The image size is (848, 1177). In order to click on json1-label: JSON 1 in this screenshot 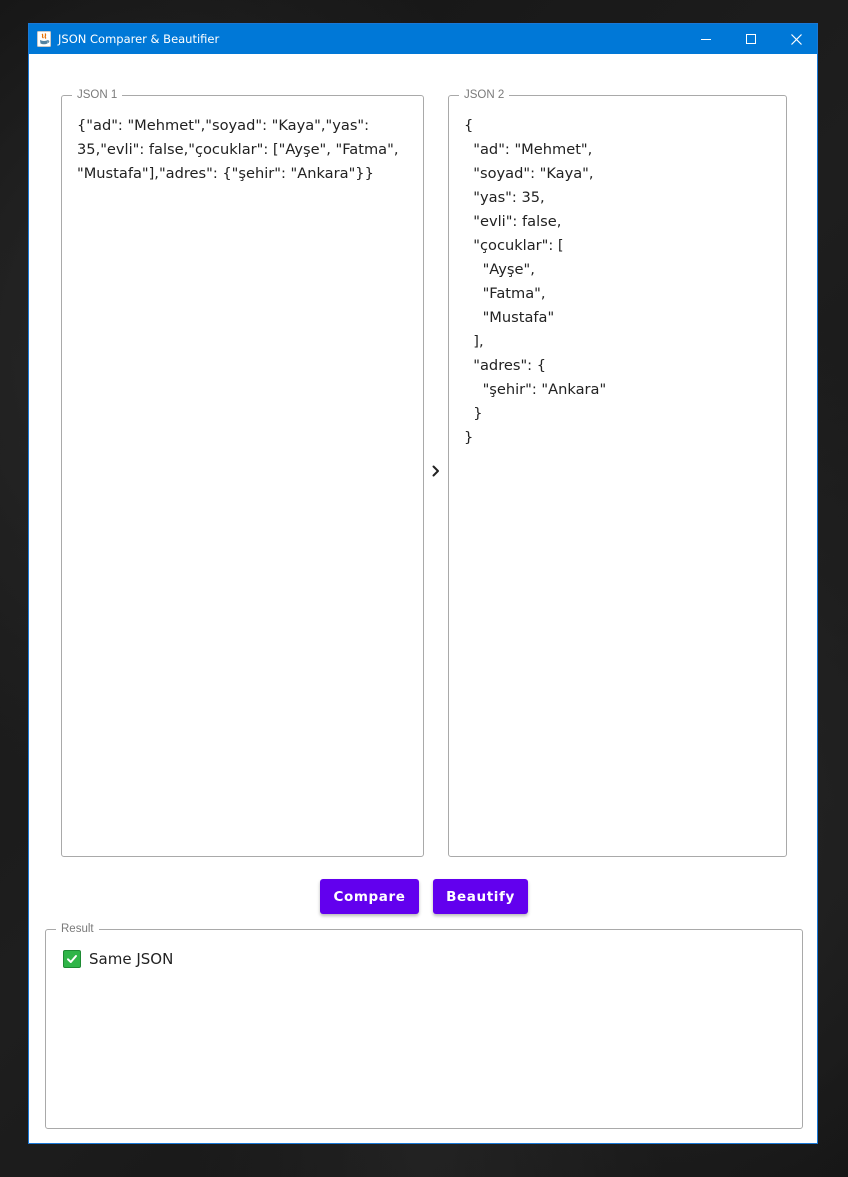, I will do `click(97, 95)`.